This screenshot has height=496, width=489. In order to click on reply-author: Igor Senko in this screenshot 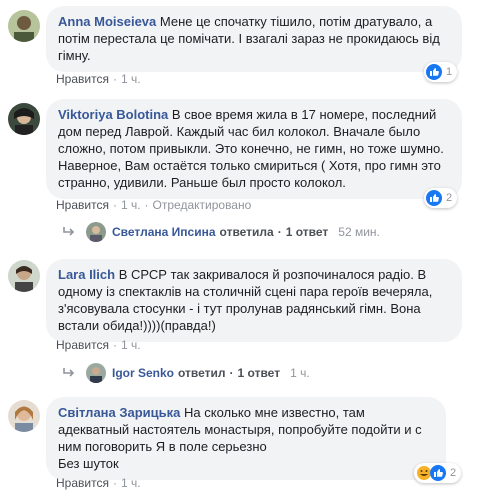, I will do `click(143, 373)`.